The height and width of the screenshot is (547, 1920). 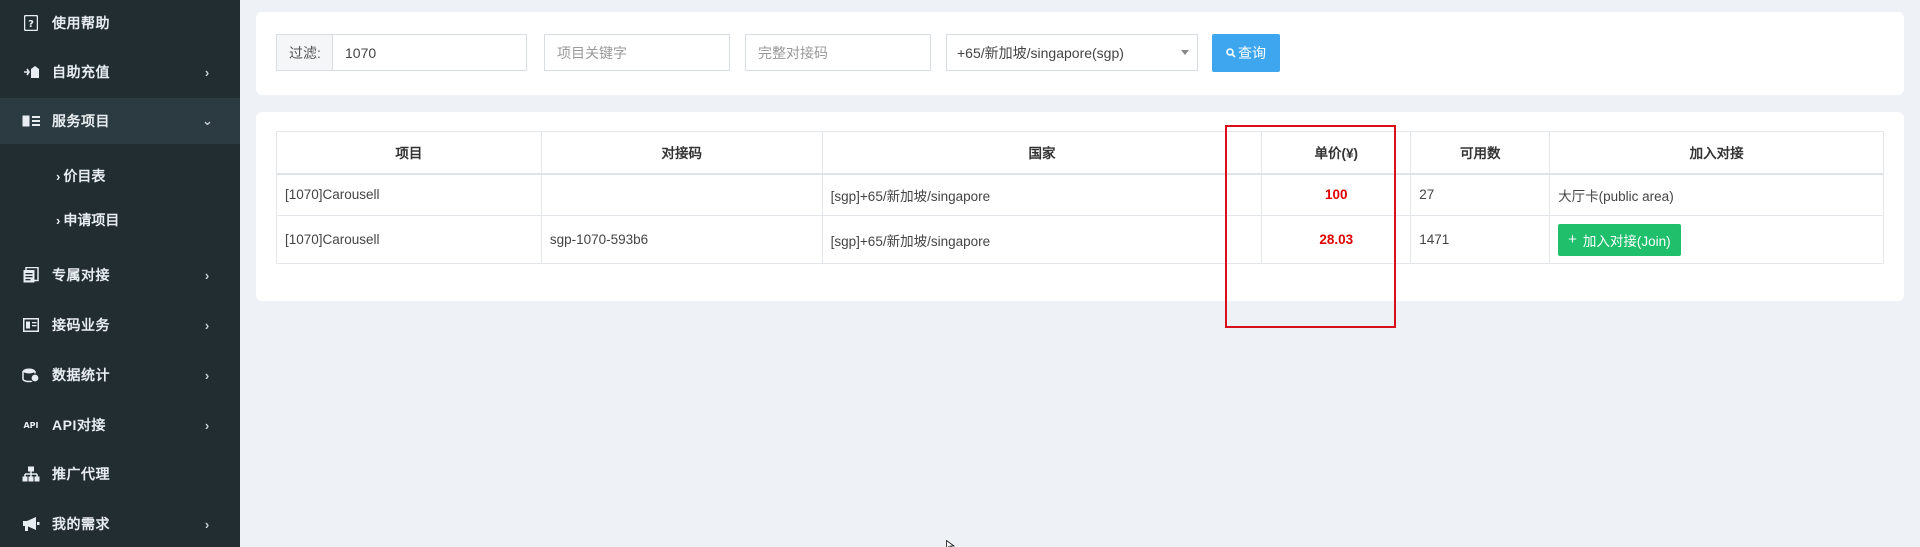 What do you see at coordinates (84, 176) in the screenshot?
I see `sidebar-subitem-label: 价目表` at bounding box center [84, 176].